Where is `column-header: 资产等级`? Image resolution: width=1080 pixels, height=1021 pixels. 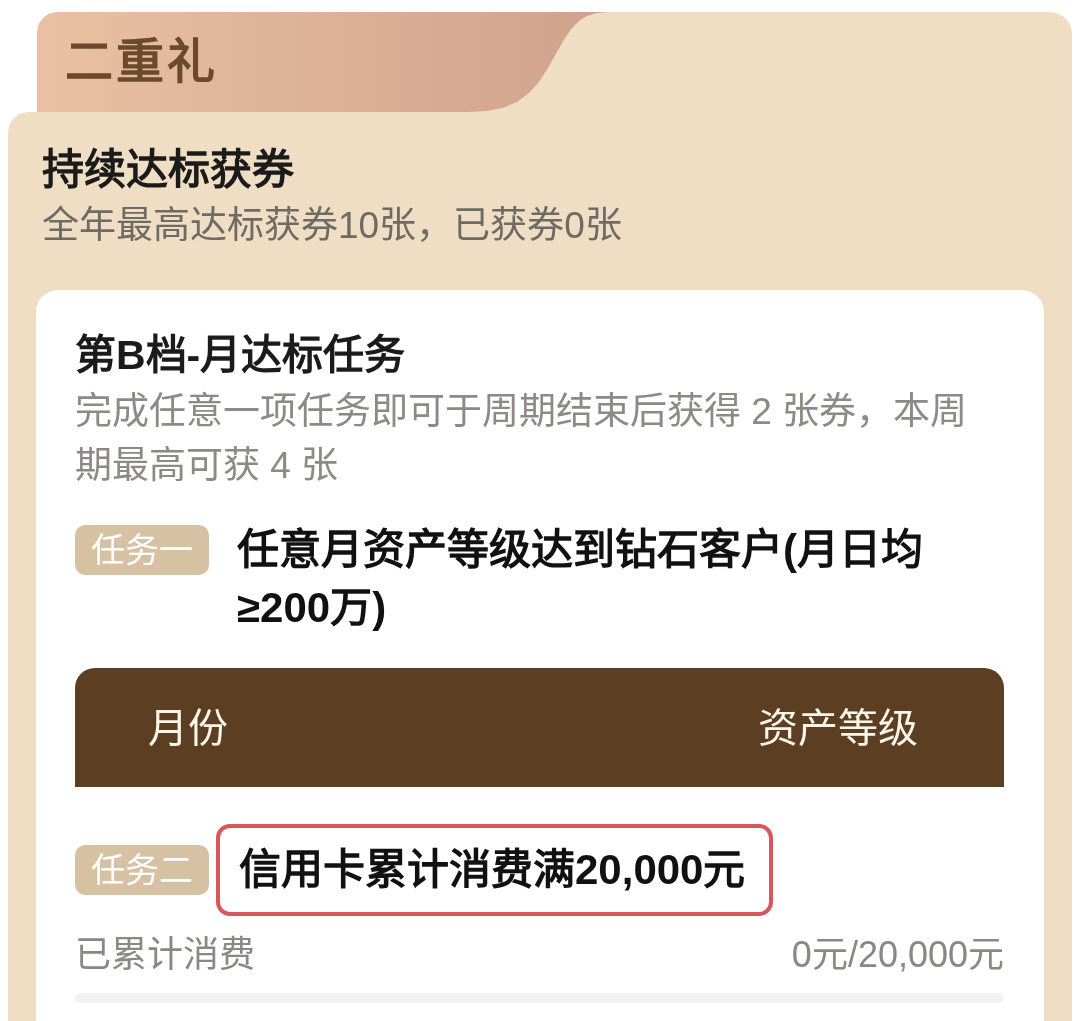
column-header: 资产等级 is located at coordinates (838, 728).